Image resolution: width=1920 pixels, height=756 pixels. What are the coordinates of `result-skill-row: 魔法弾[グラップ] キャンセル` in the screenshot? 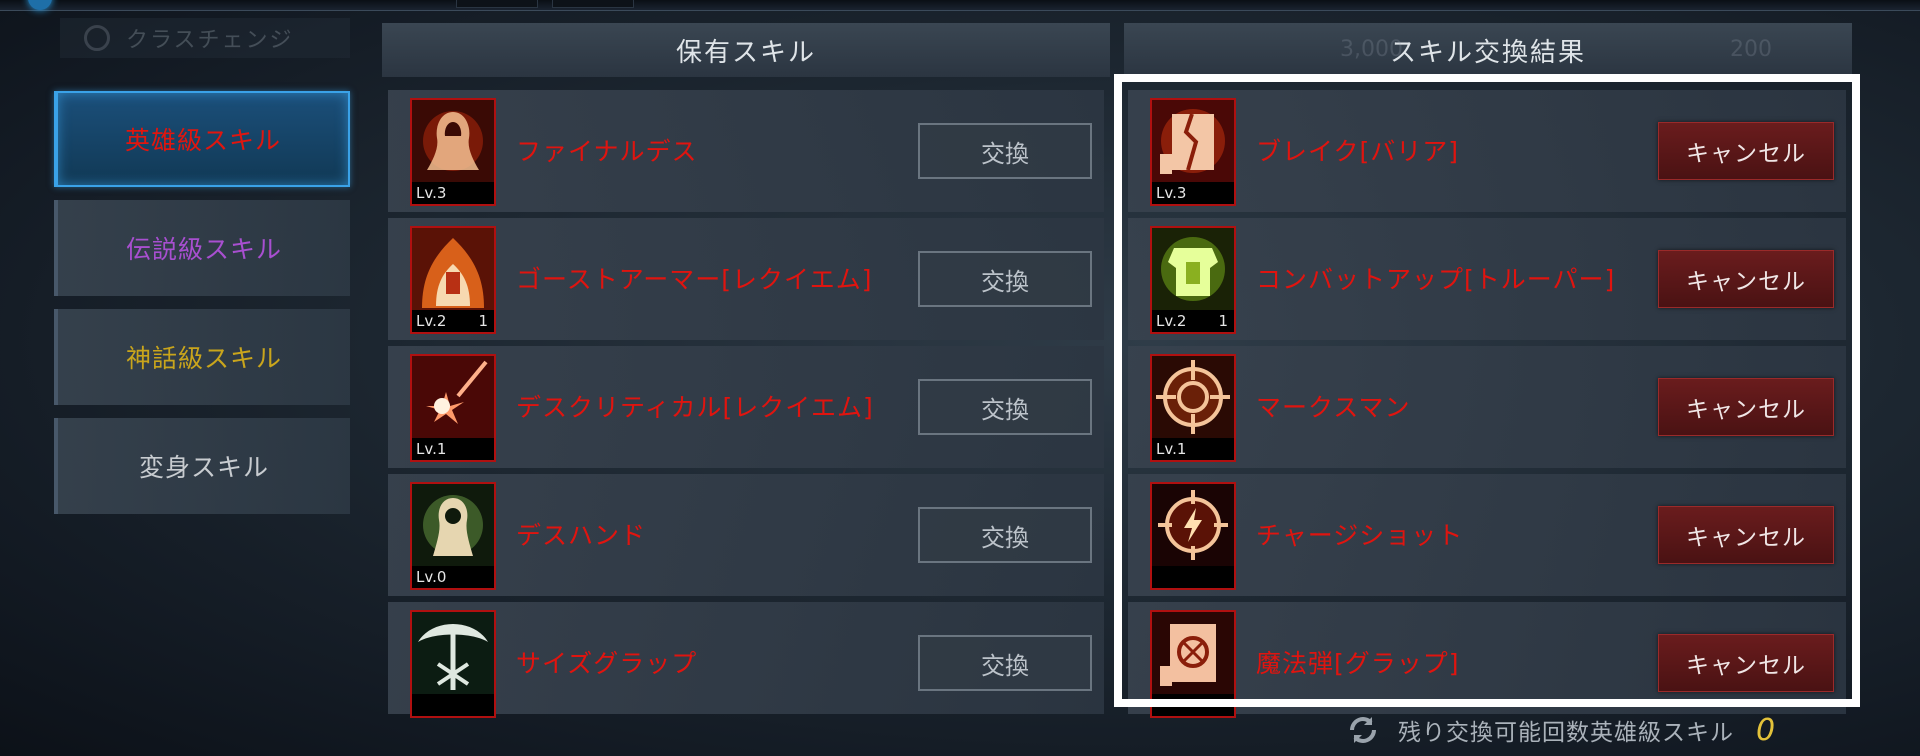 It's located at (1487, 660).